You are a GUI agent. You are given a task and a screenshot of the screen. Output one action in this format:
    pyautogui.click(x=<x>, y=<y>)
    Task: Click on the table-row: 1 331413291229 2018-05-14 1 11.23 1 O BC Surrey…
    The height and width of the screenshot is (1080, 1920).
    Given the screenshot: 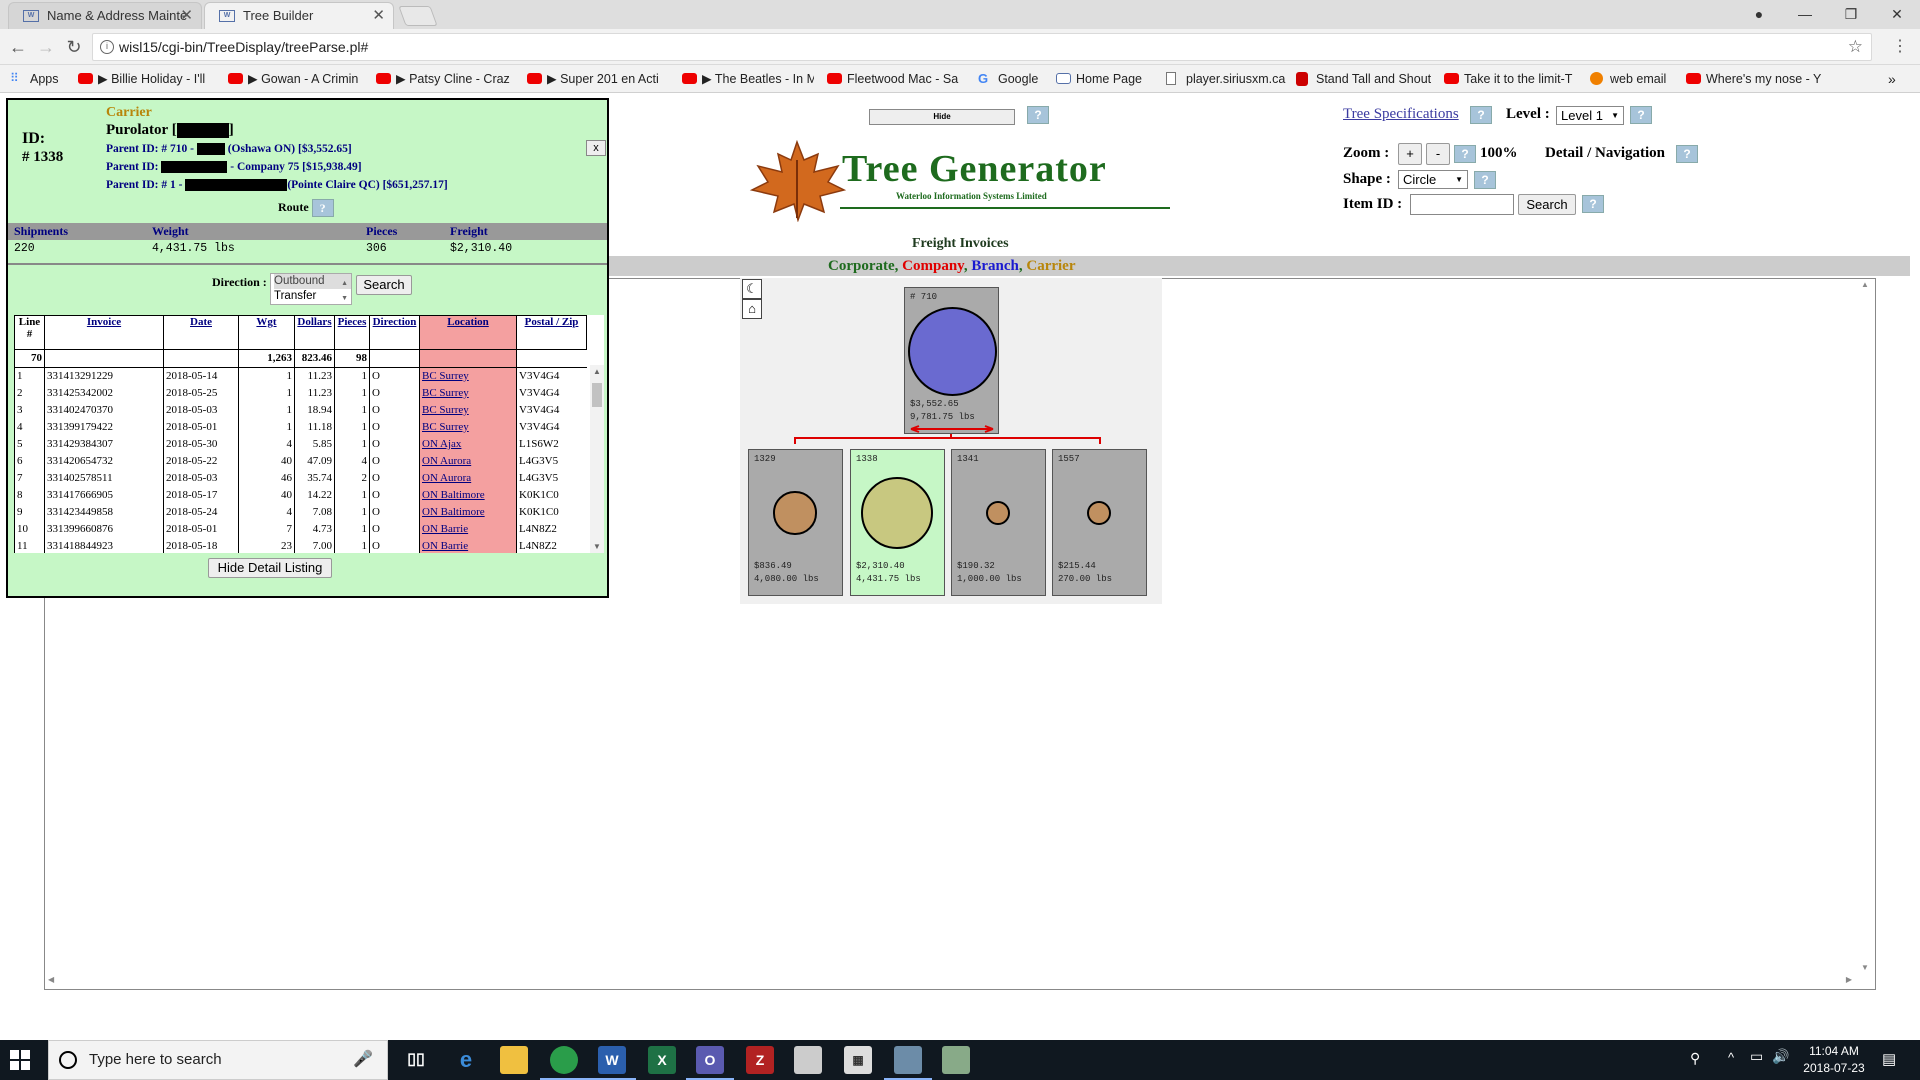 What is the action you would take?
    pyautogui.click(x=300, y=376)
    